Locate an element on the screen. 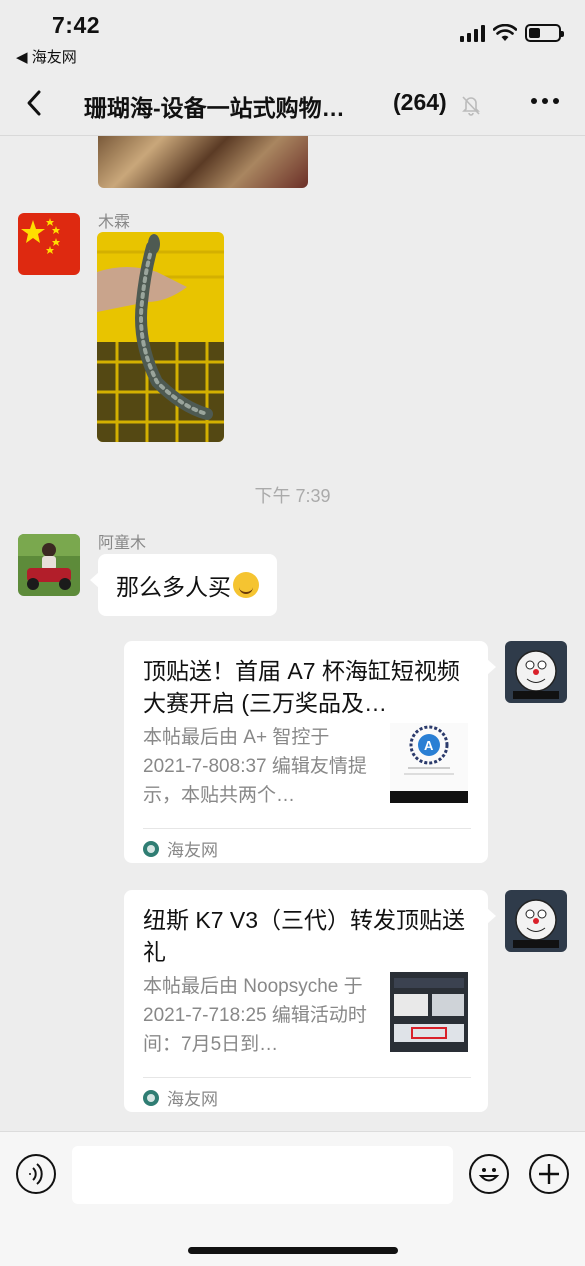 Image resolution: width=585 pixels, height=1266 pixels. baby-crocodile-photo is located at coordinates (160, 337).